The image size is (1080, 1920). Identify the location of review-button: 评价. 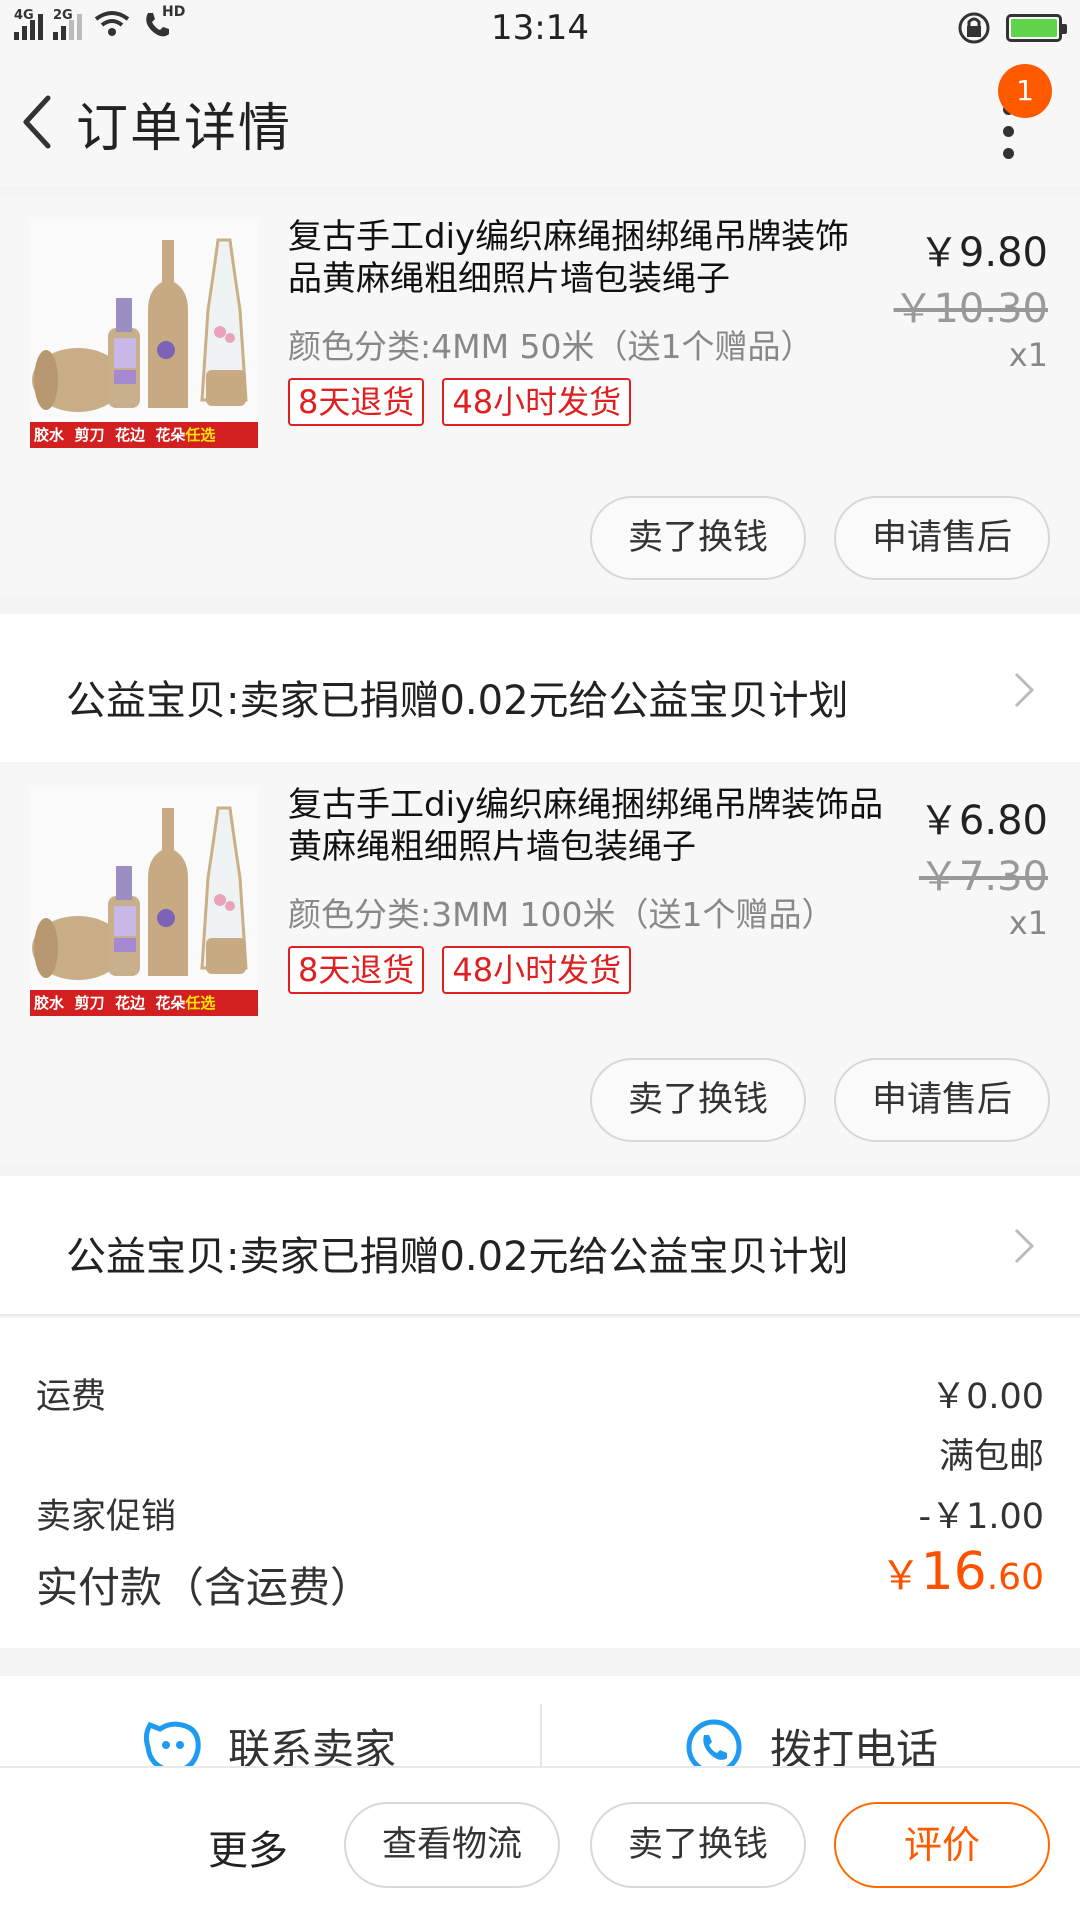
(942, 1845).